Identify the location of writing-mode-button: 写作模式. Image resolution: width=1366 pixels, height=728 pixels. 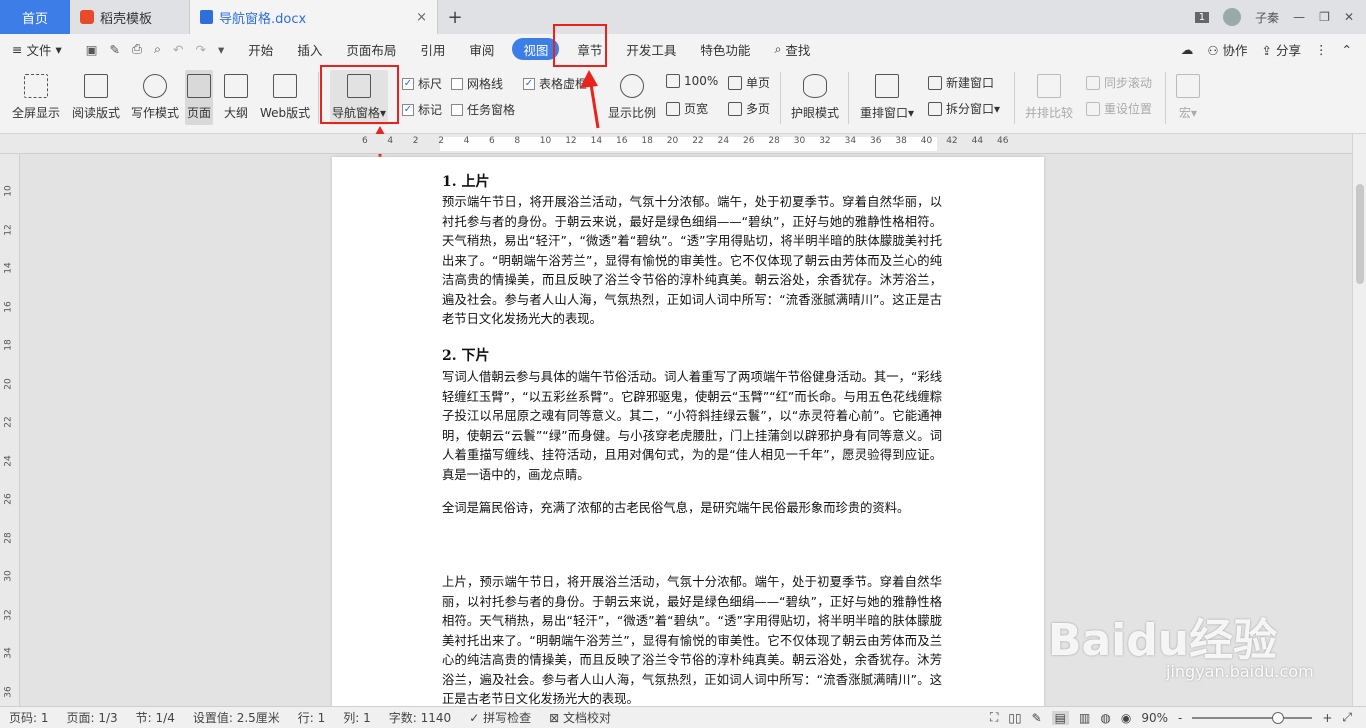
(155, 97).